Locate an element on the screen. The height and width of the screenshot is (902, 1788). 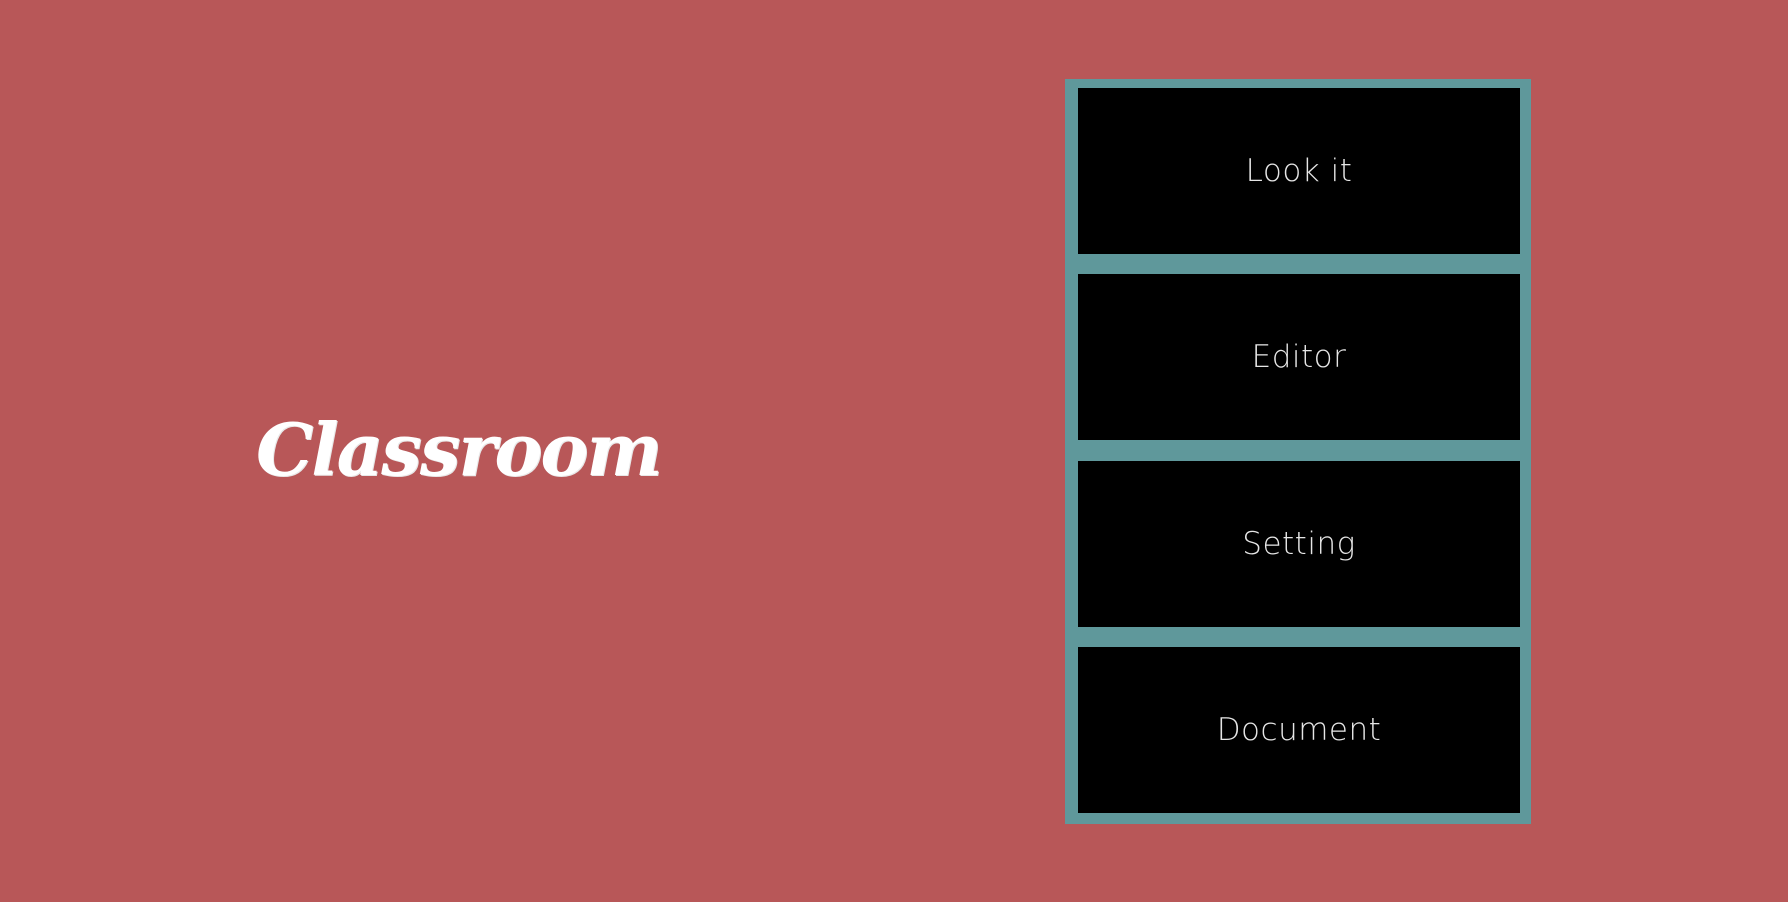
classroom-logo: Classroom is located at coordinates (459, 449).